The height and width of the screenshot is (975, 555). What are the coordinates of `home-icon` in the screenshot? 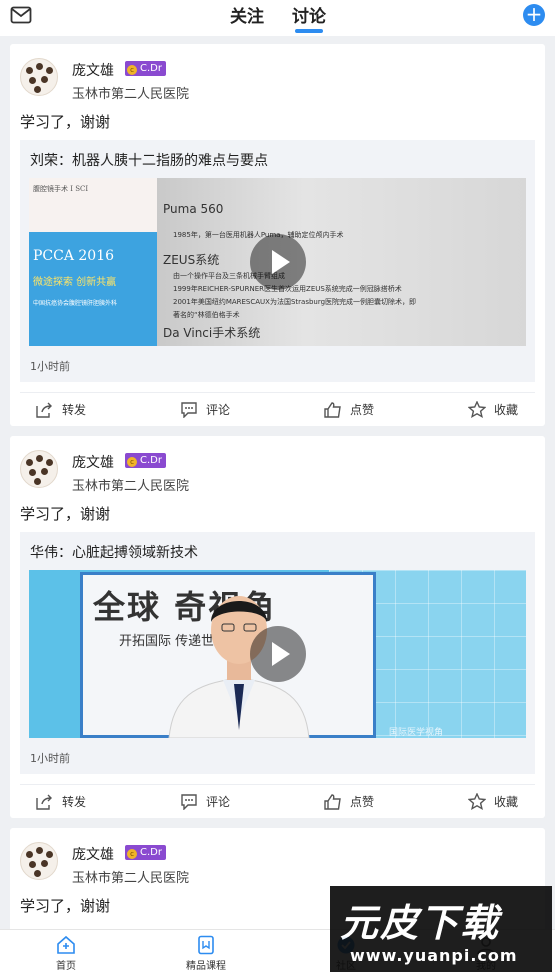 It's located at (66, 944).